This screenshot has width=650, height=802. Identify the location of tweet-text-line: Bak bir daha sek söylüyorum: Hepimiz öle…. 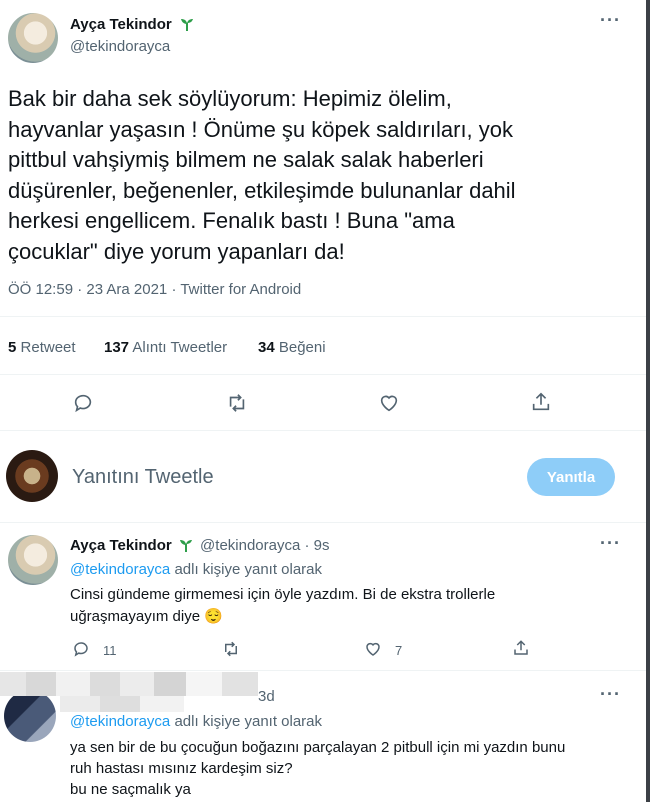
(230, 98).